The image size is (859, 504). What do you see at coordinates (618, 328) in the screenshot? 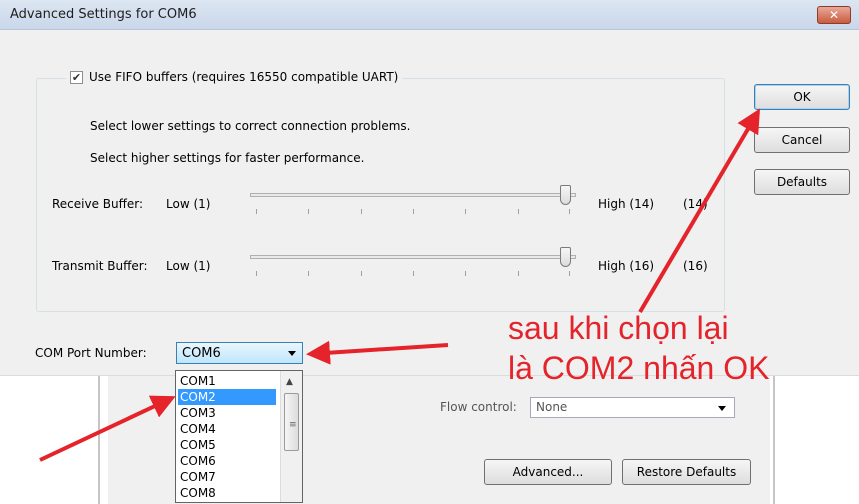
I see `annotation-line-1: sau khi chọn lại` at bounding box center [618, 328].